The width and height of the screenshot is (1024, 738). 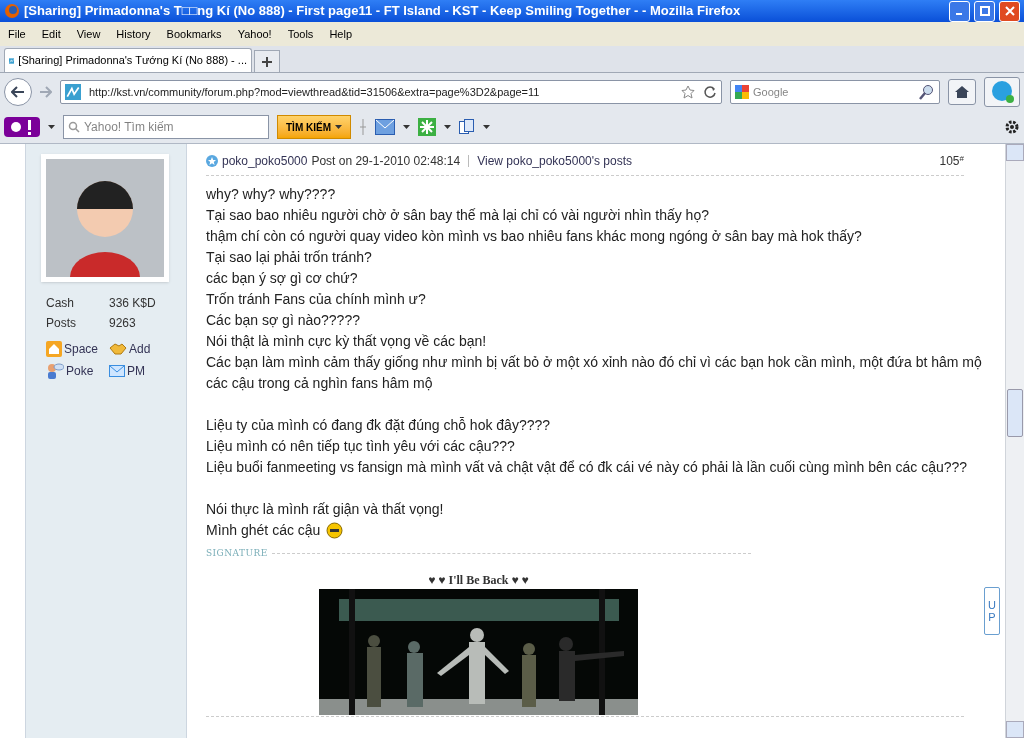 I want to click on post-text: Liệu mình có nên tiếp tục tình yêu với các cậu???, so click(x=360, y=446).